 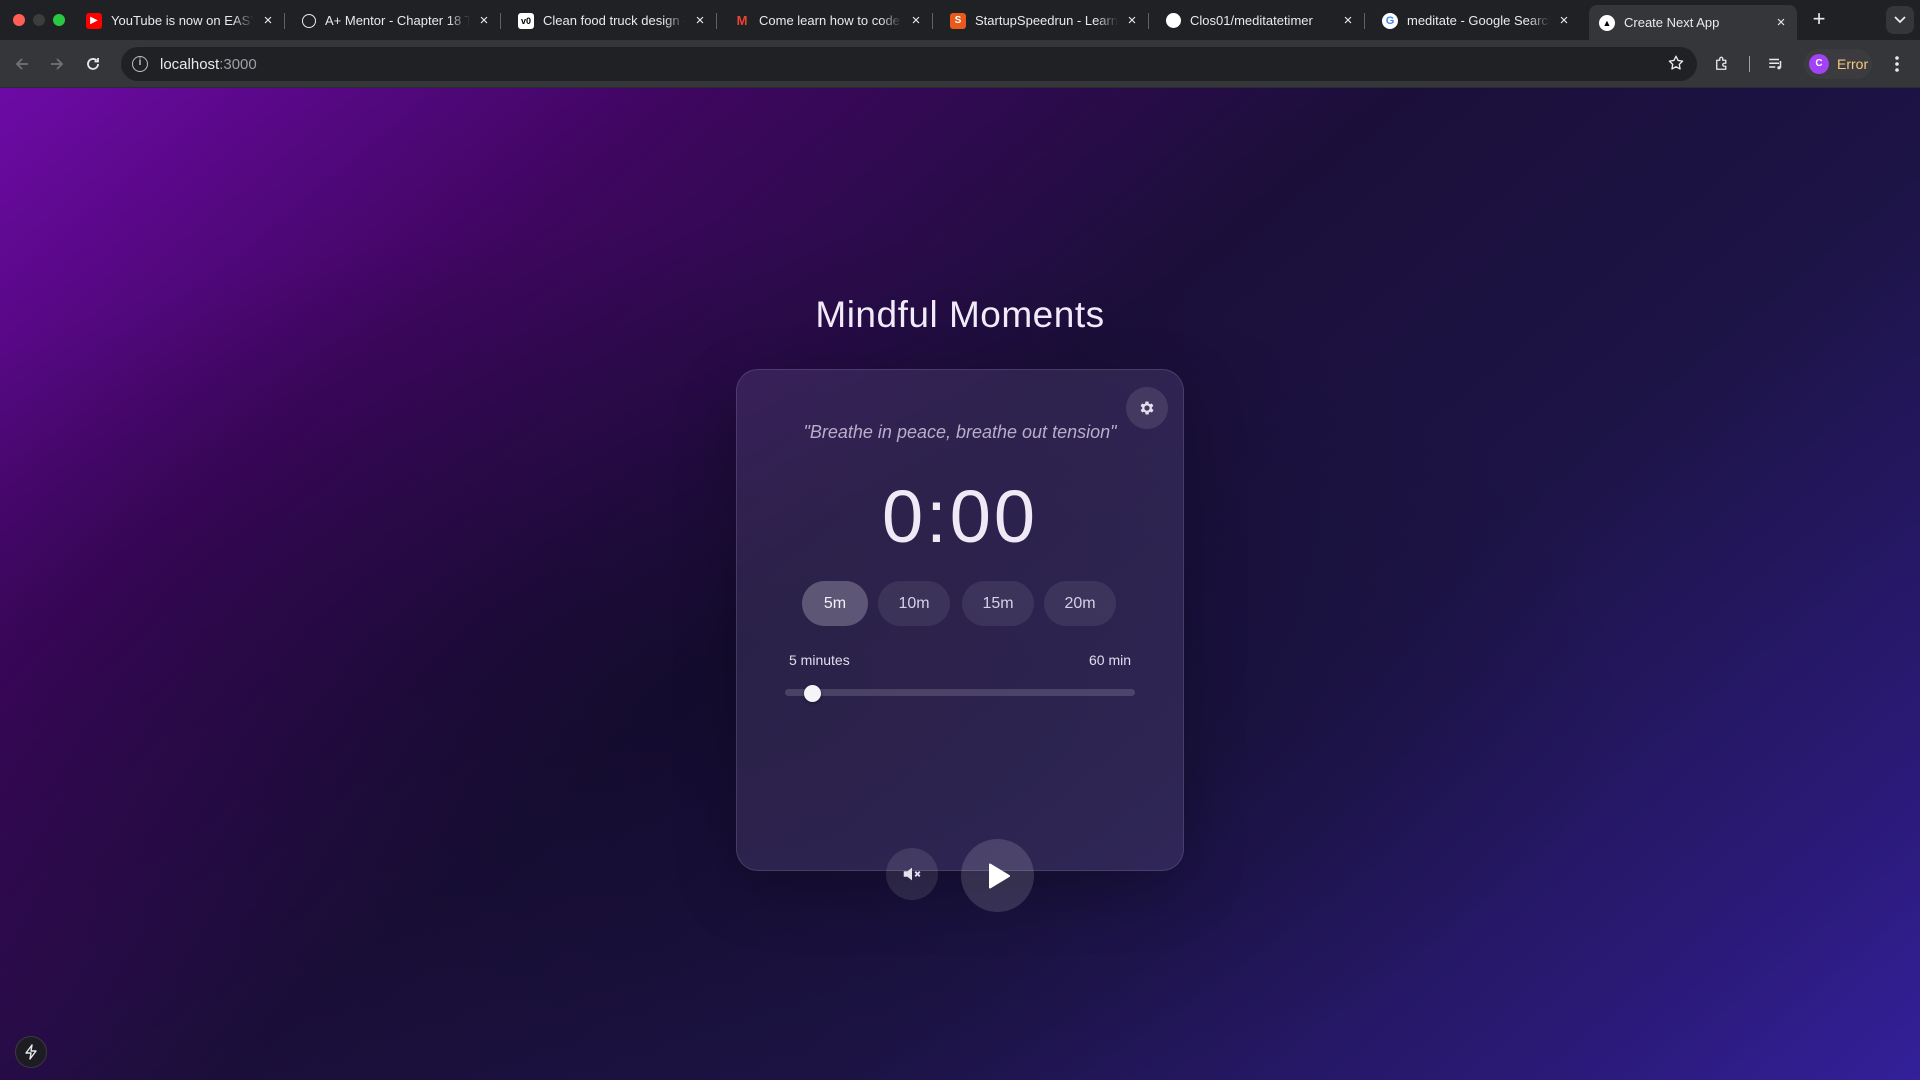 I want to click on profile-button: C Error, so click(x=1838, y=64).